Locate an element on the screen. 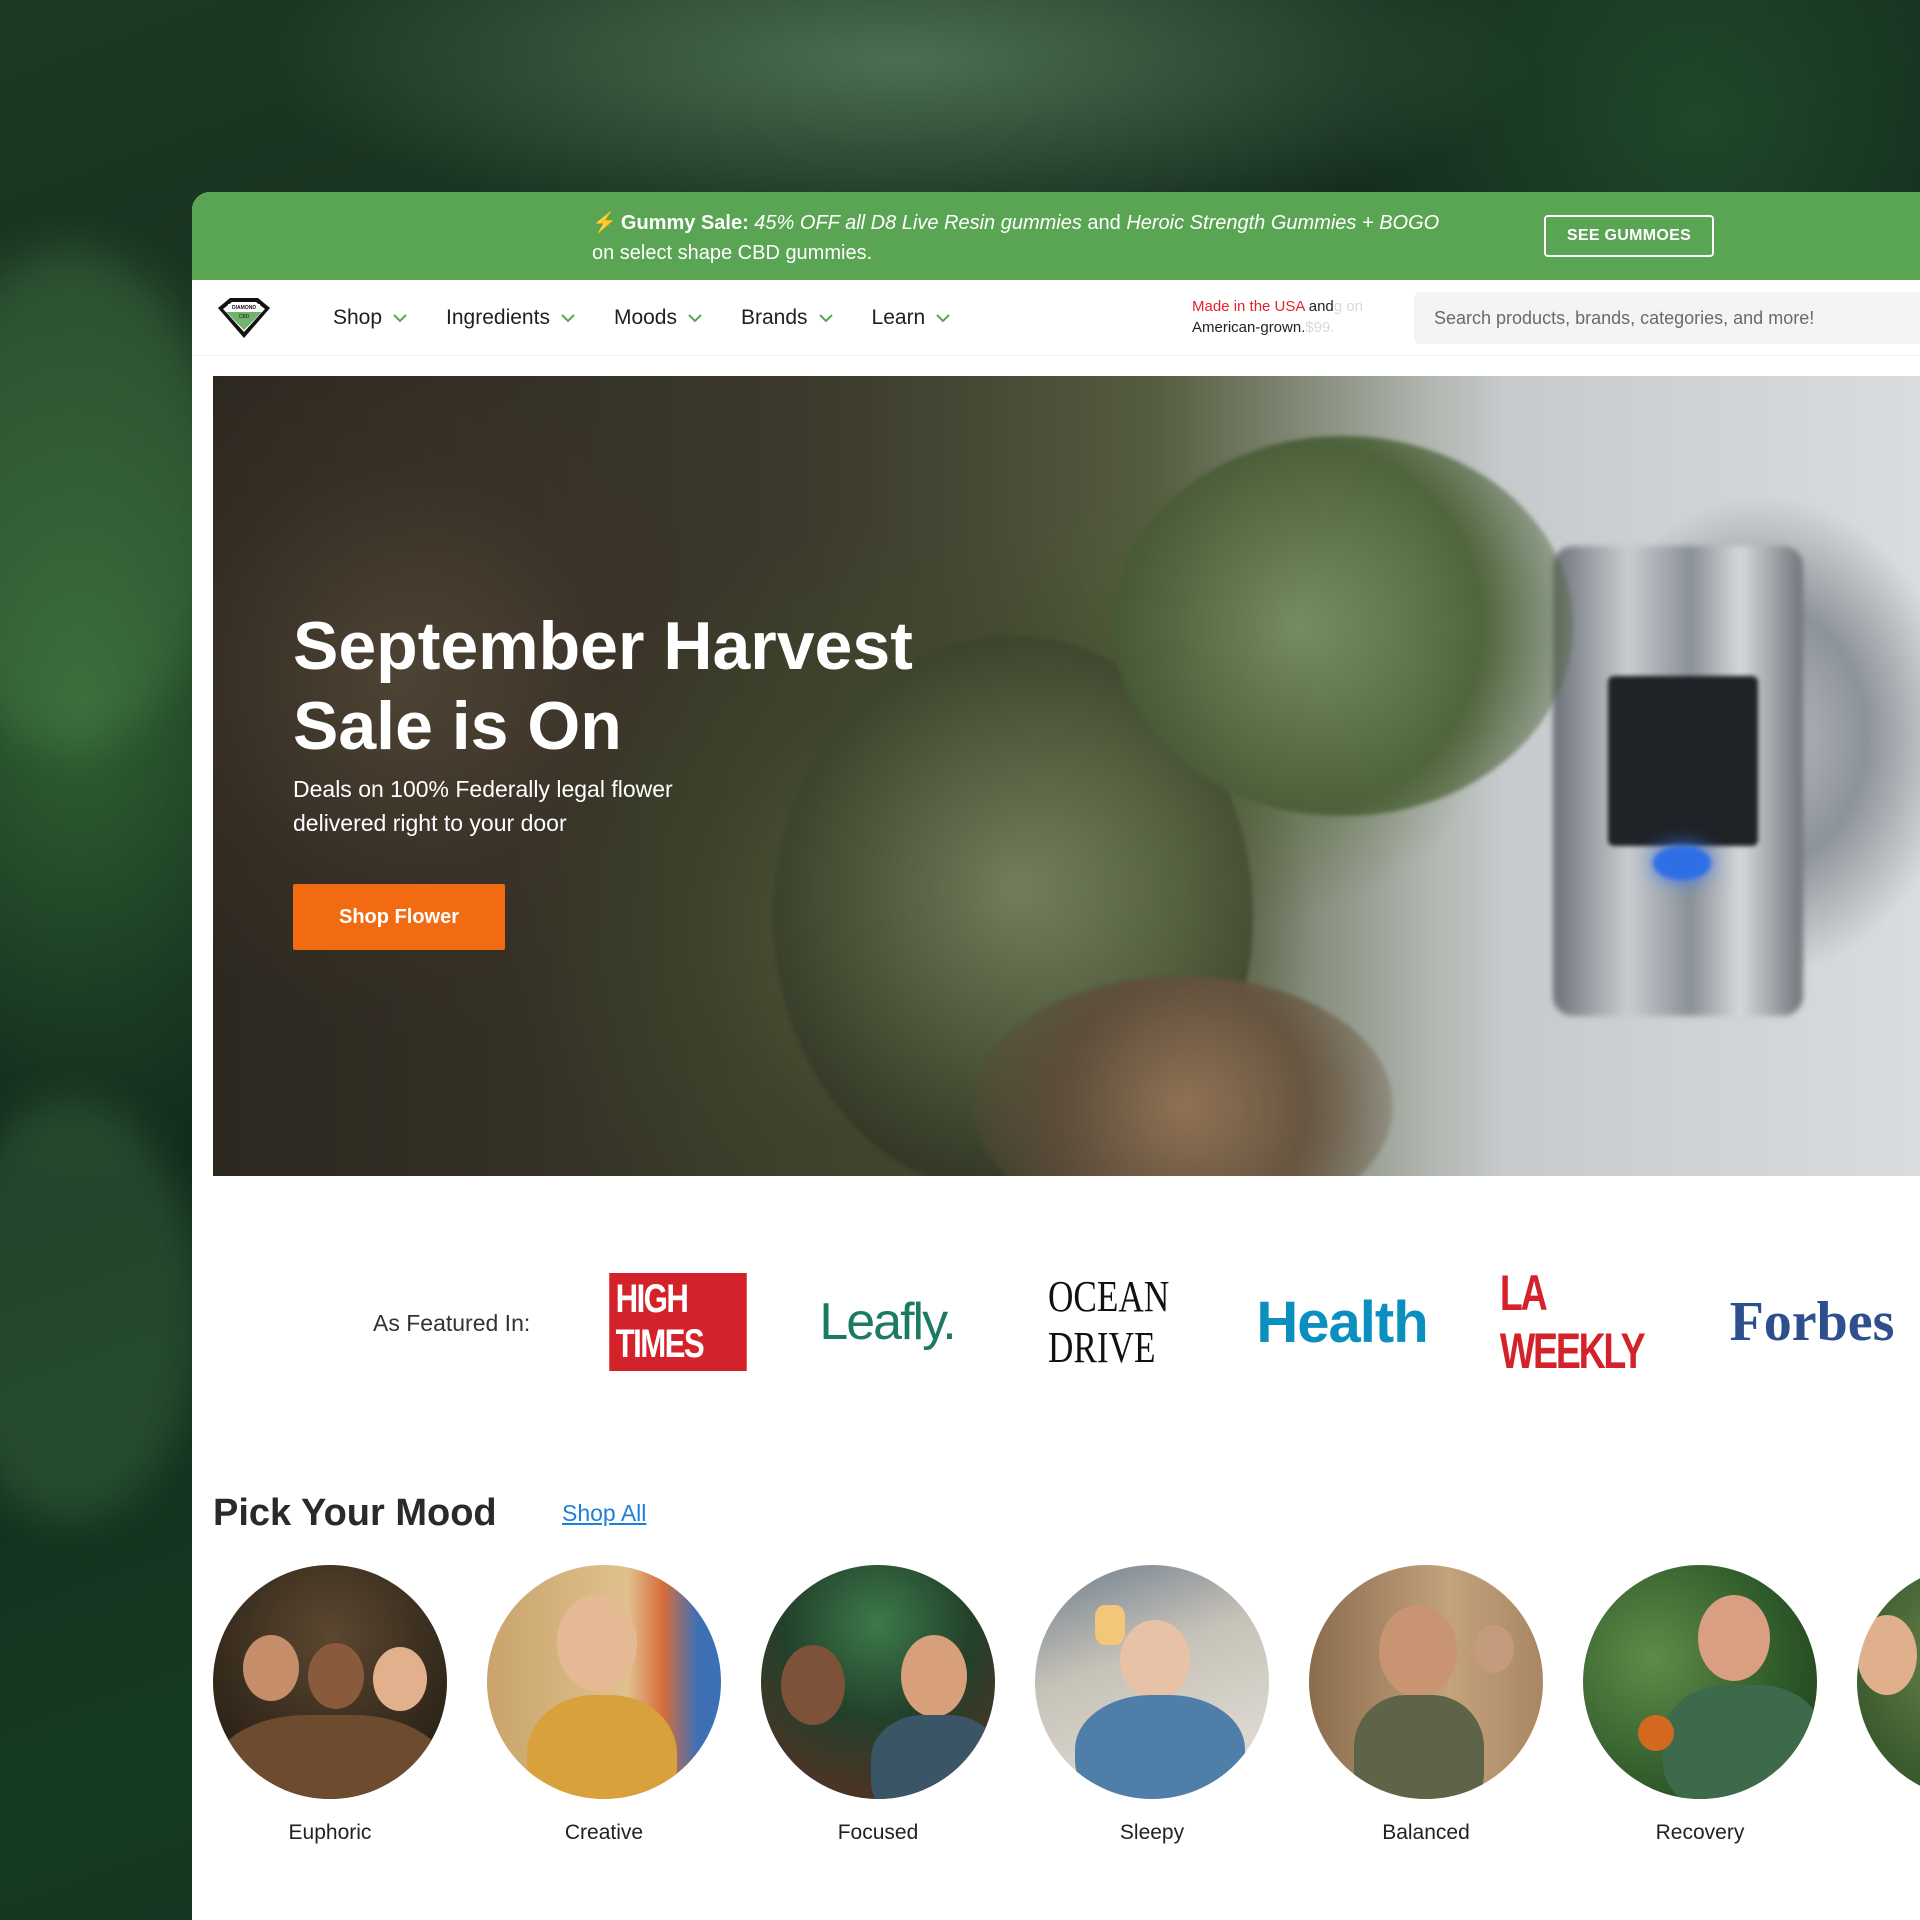 This screenshot has height=1920, width=1920. svg-text: CBD is located at coordinates (244, 317).